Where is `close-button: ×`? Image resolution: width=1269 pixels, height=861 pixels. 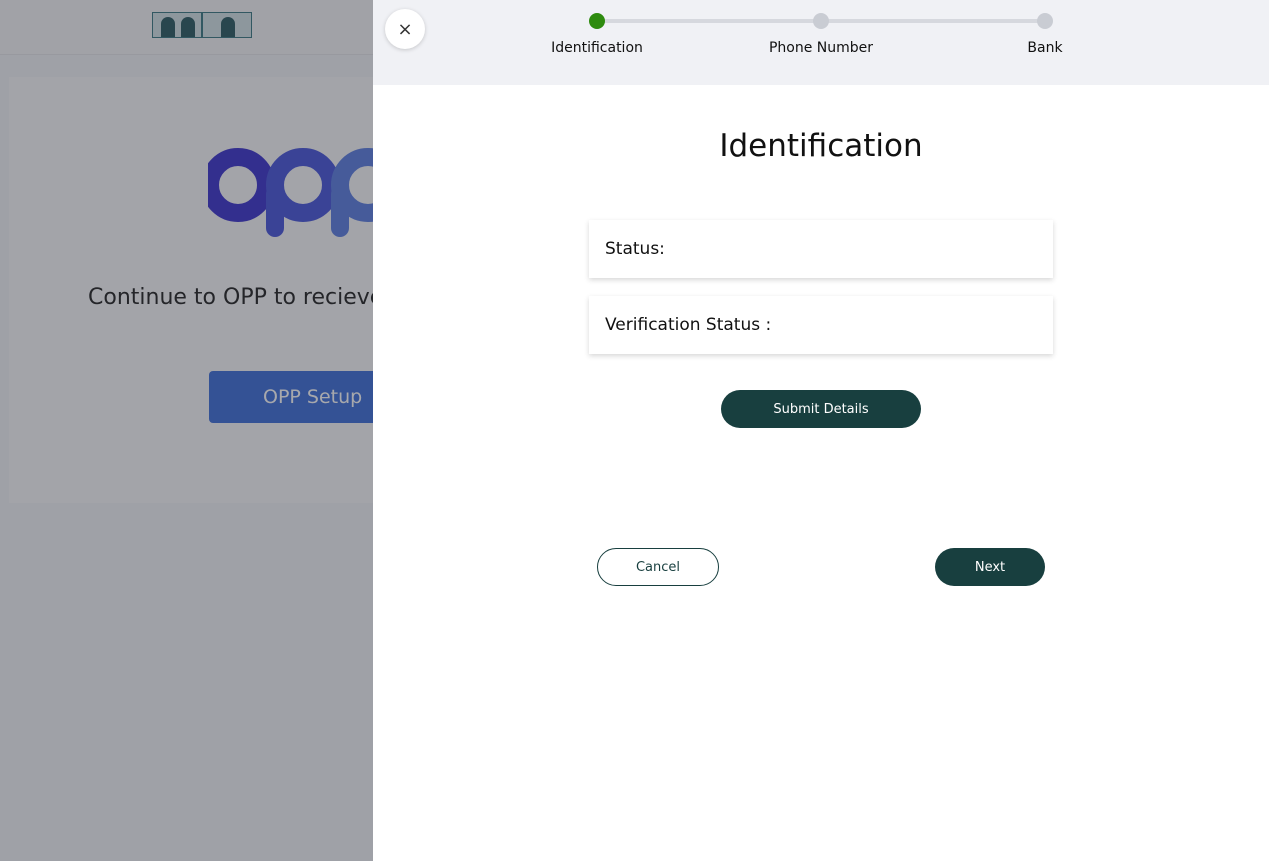
close-button: × is located at coordinates (405, 29).